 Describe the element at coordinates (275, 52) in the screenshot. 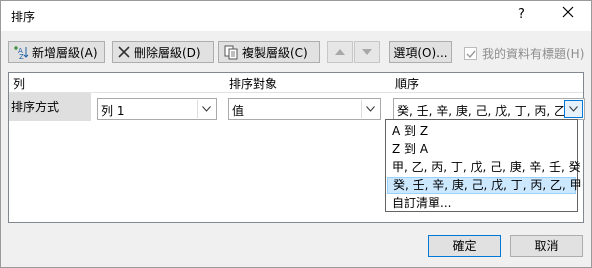

I see `copy-level-label: 複製層級(C)` at that location.